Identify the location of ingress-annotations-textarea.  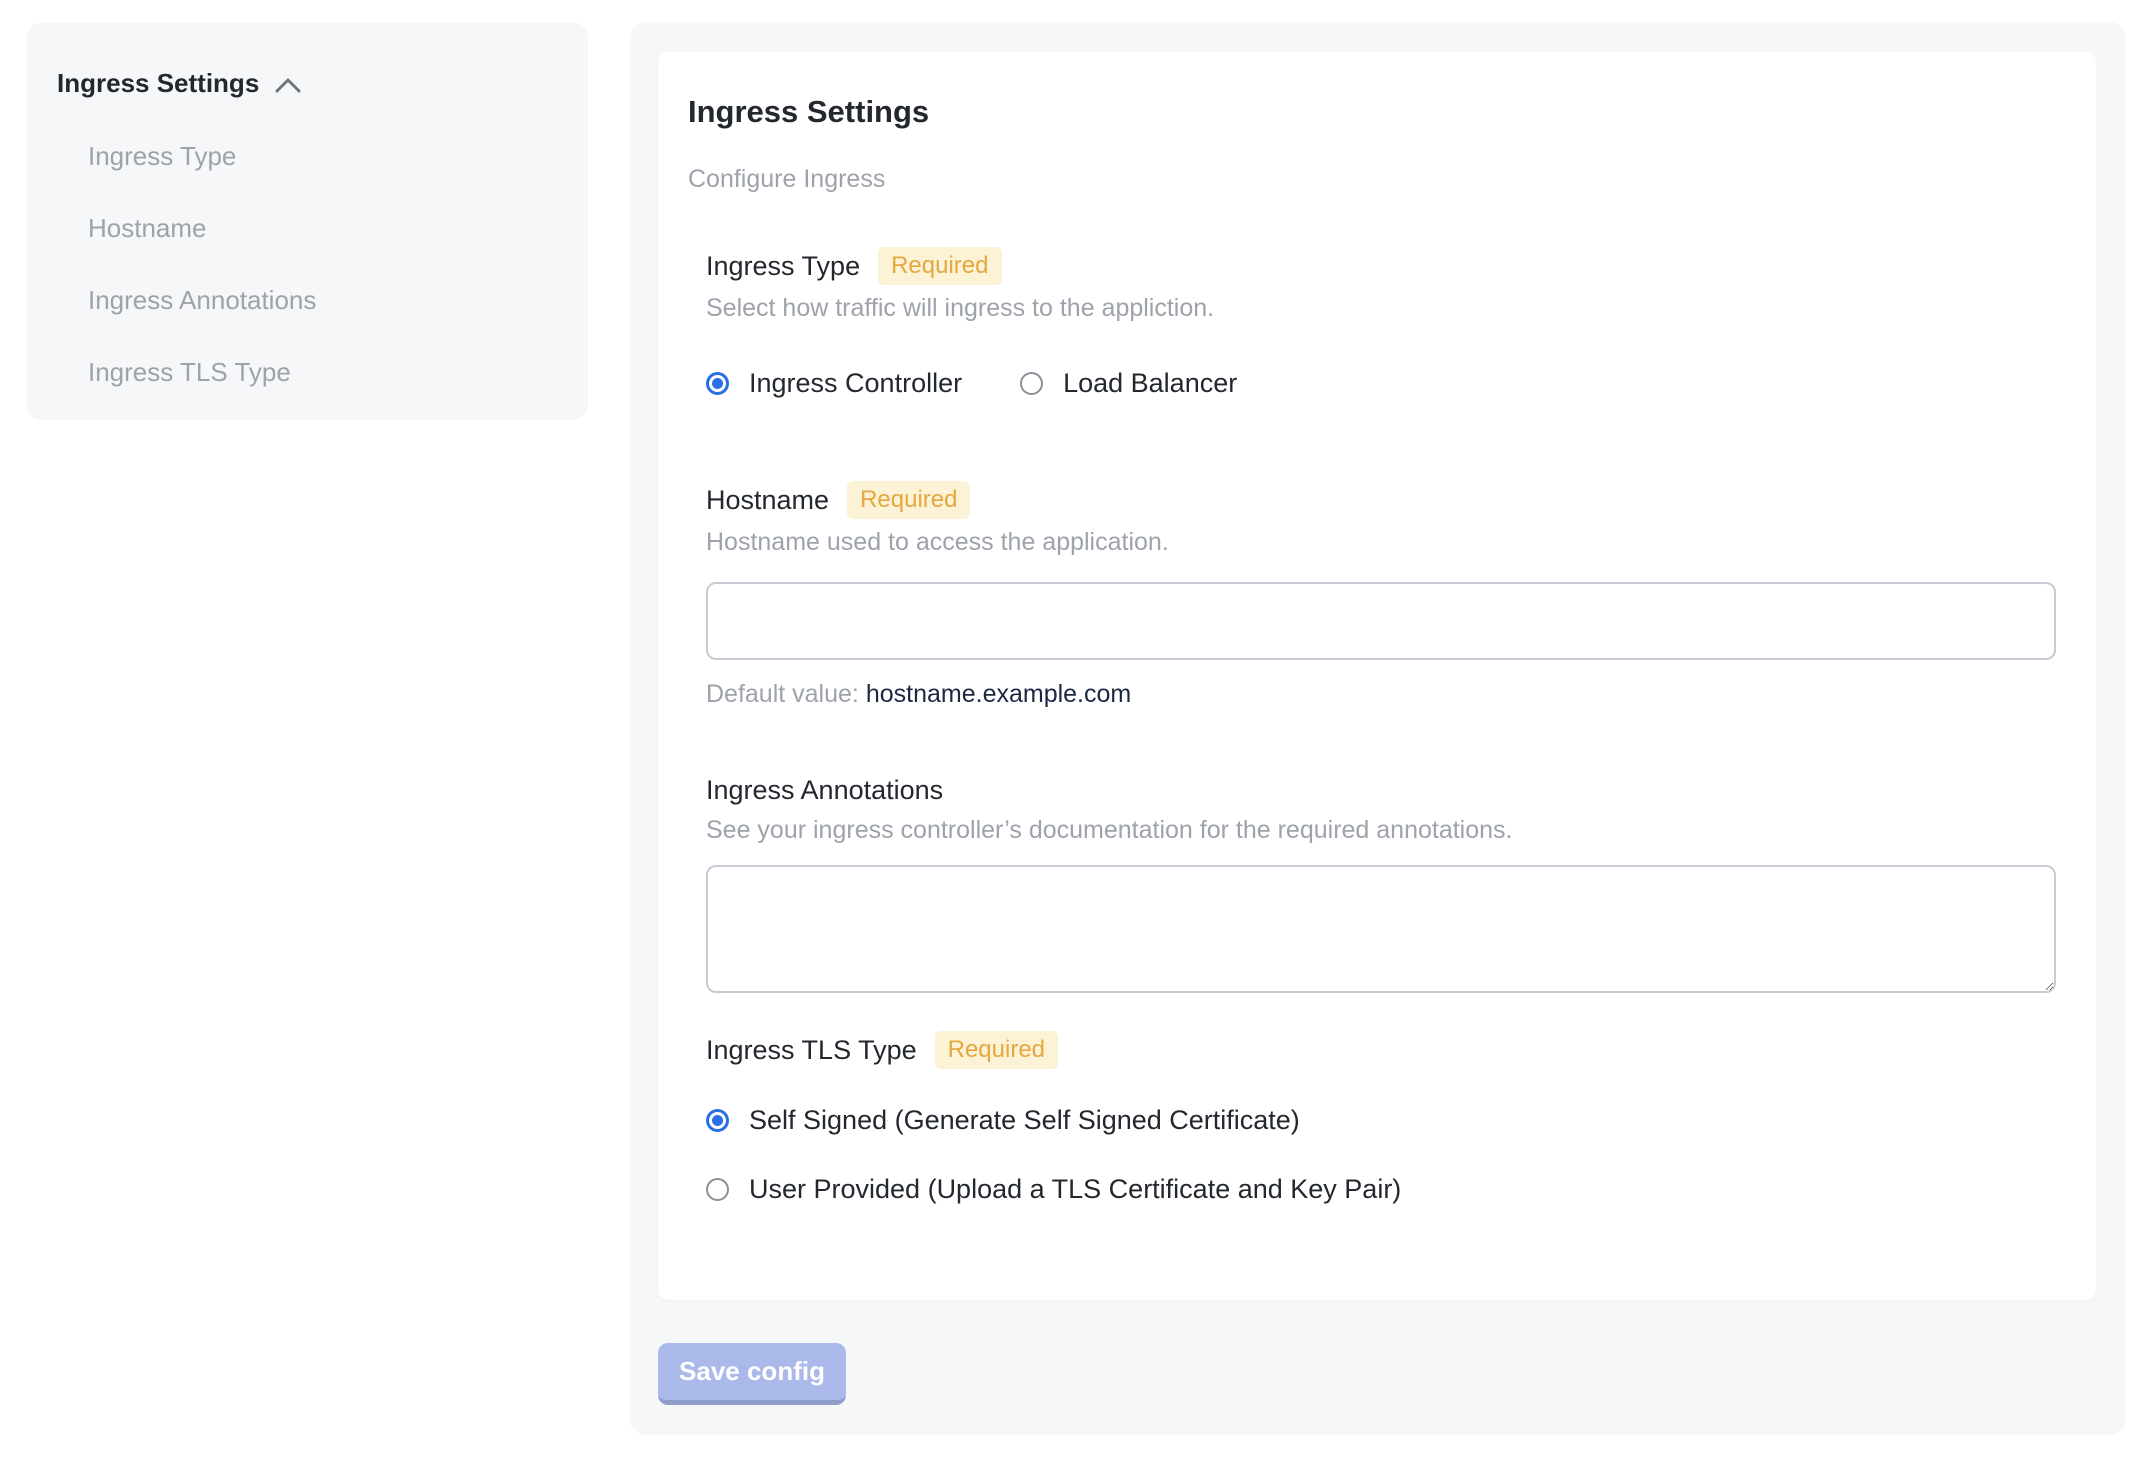
(1381, 929).